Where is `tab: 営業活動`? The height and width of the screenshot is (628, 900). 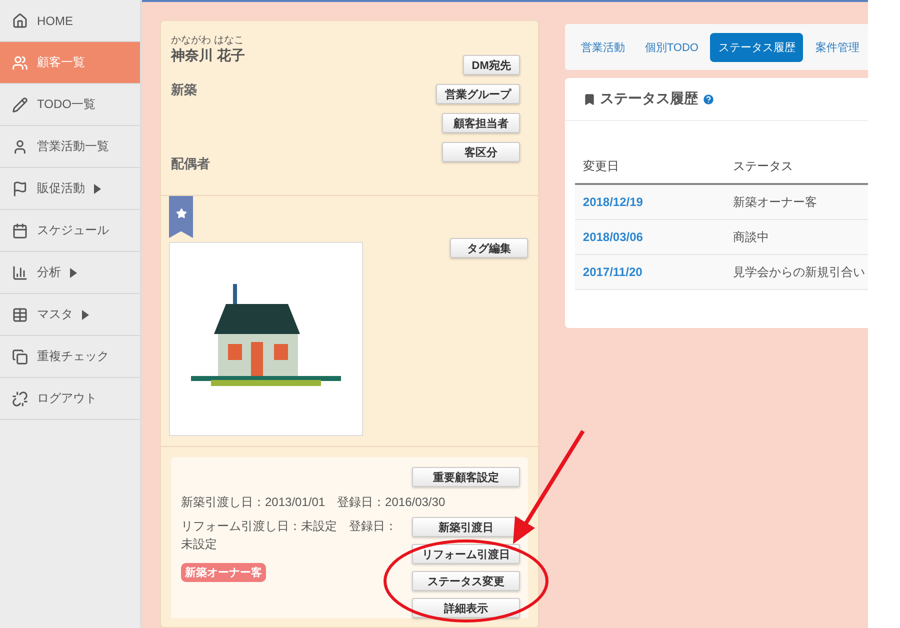
tab: 営業活動 is located at coordinates (602, 47).